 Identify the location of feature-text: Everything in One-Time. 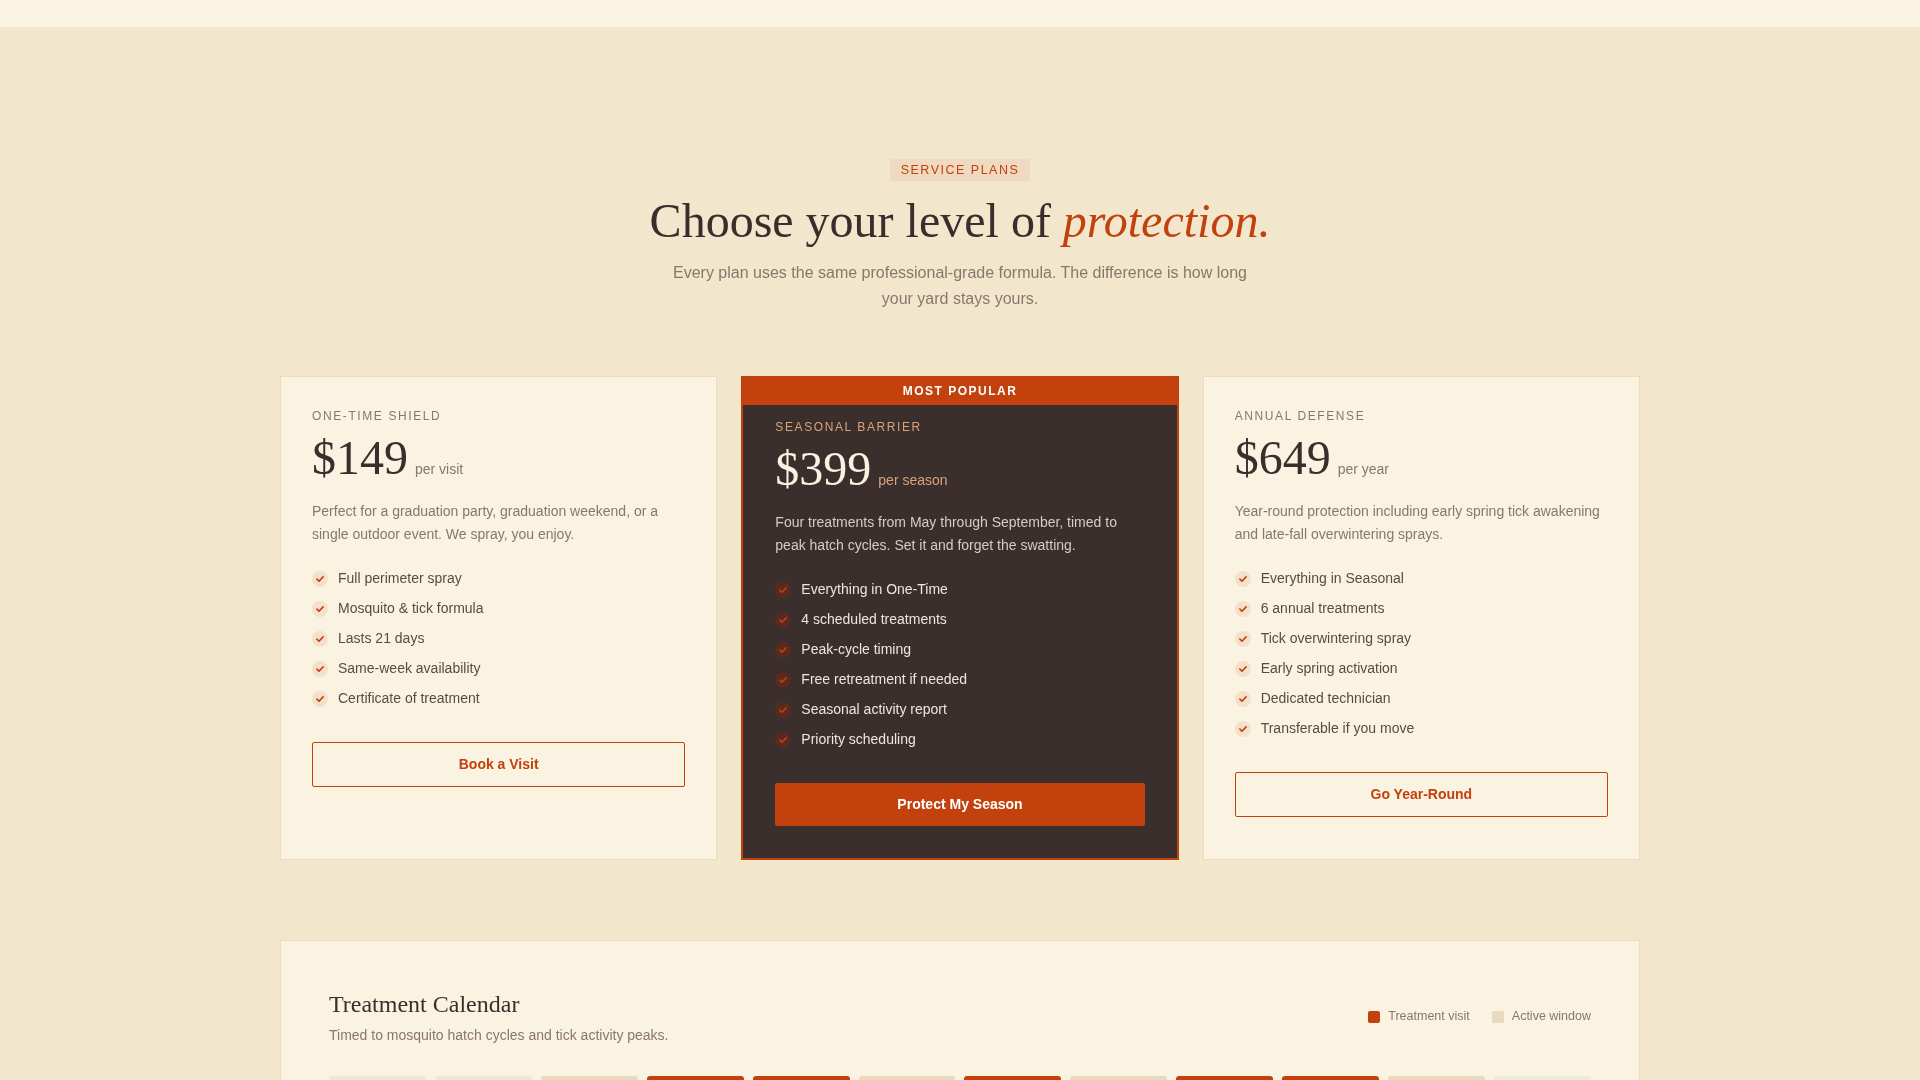
(874, 590).